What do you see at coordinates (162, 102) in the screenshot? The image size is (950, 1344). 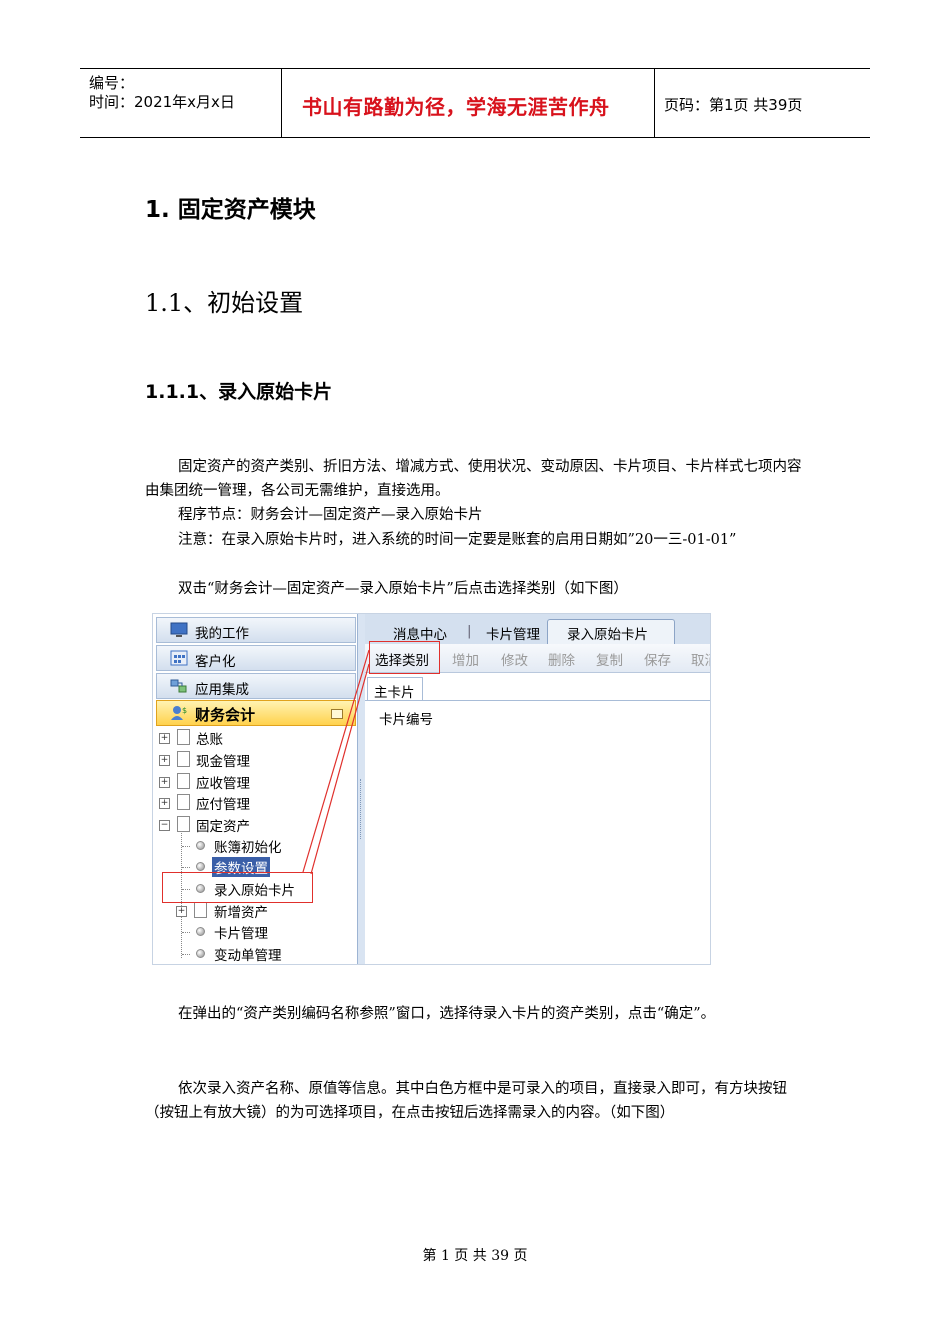 I see `header-time-label: 时间：2021年x月x日` at bounding box center [162, 102].